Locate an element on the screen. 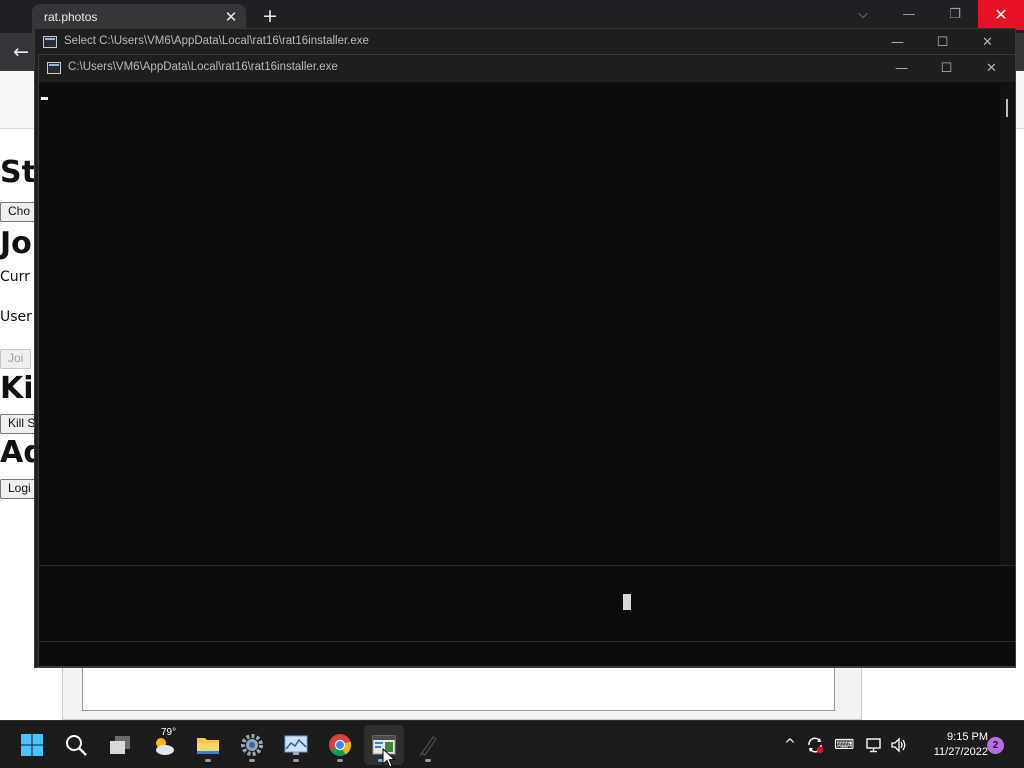 This screenshot has height=768, width=1024. browser-close-button: ✕ is located at coordinates (1001, 15).